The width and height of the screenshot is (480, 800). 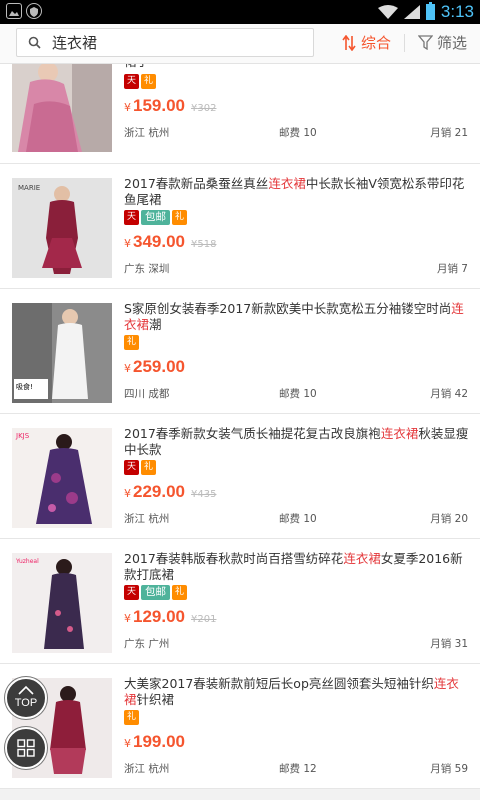 I want to click on product-meta: 四川 成都 邮费 10 月销 42, so click(x=296, y=393).